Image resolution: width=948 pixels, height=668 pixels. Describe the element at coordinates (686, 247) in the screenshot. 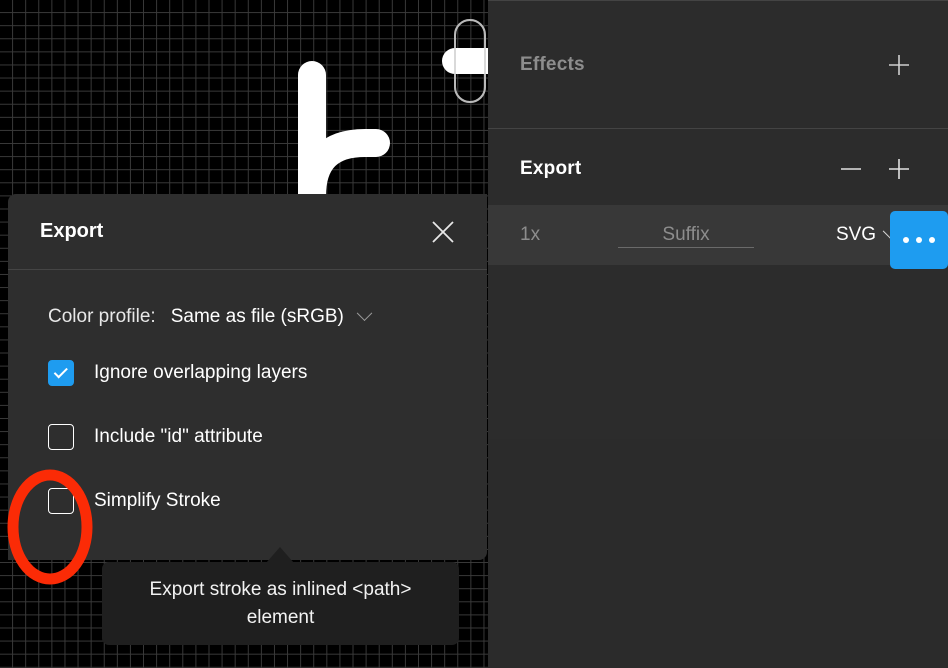

I see `suffix-underline` at that location.